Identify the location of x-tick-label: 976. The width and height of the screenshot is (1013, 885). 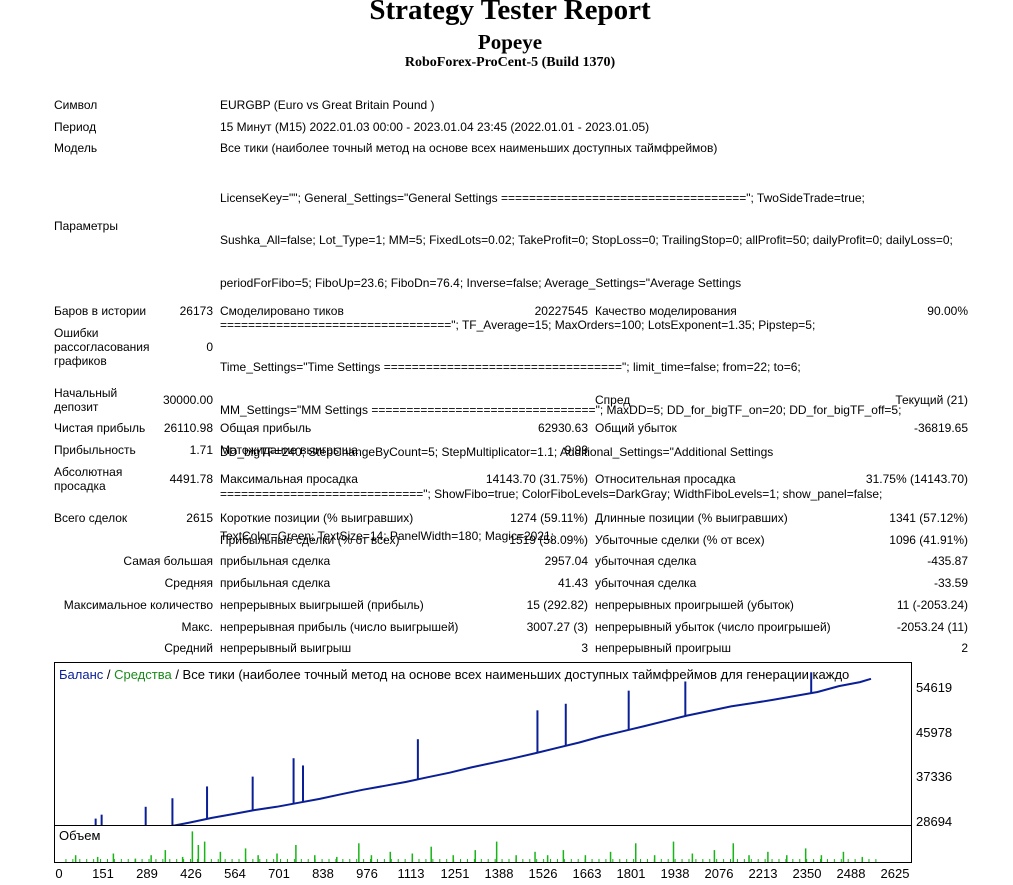
(367, 873).